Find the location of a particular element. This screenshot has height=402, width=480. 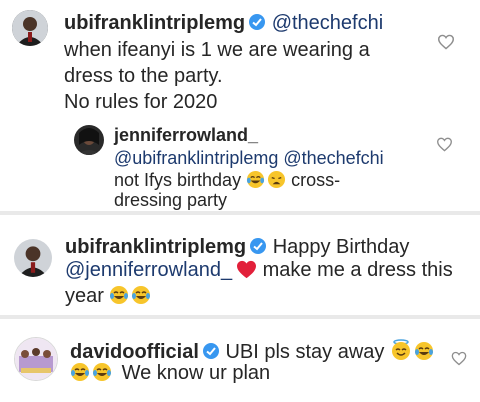

comment-2-text-c: year is located at coordinates (84, 296).